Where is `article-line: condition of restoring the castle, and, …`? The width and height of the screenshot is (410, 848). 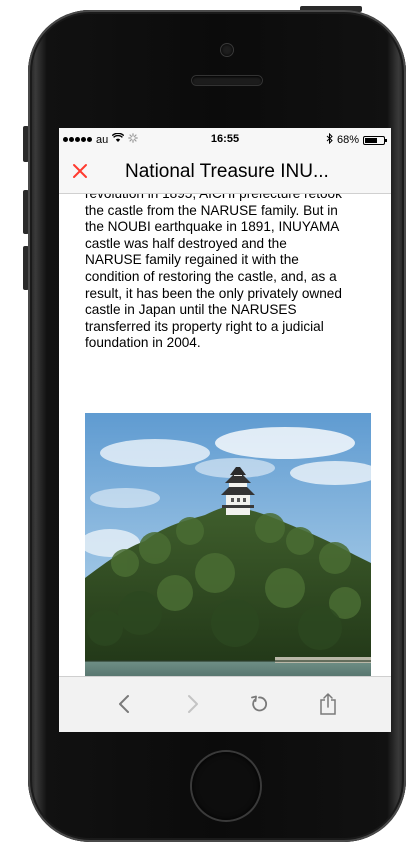 article-line: condition of restoring the castle, and, … is located at coordinates (211, 276).